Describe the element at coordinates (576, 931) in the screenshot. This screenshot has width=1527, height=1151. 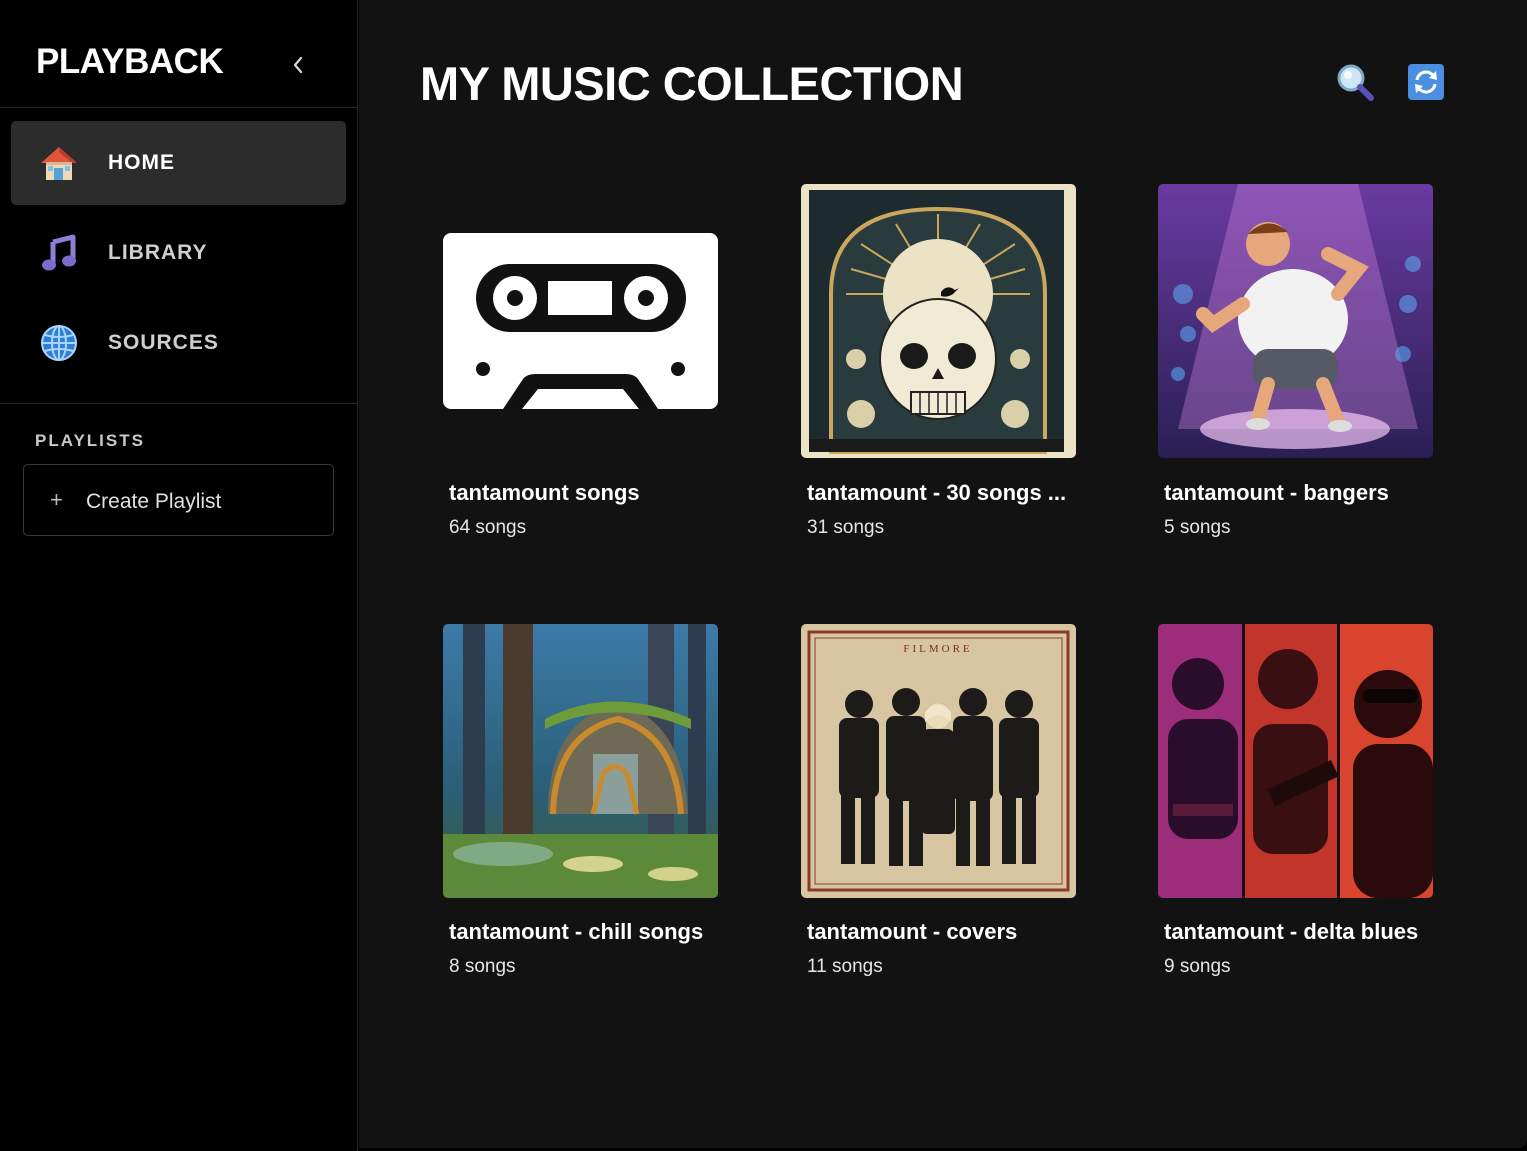
I see `card-title: tantamount - chill songs` at that location.